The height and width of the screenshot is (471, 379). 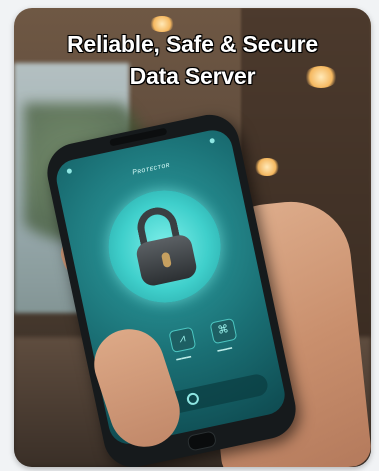 I want to click on banner-title-line2: Data Server, so click(x=192, y=76).